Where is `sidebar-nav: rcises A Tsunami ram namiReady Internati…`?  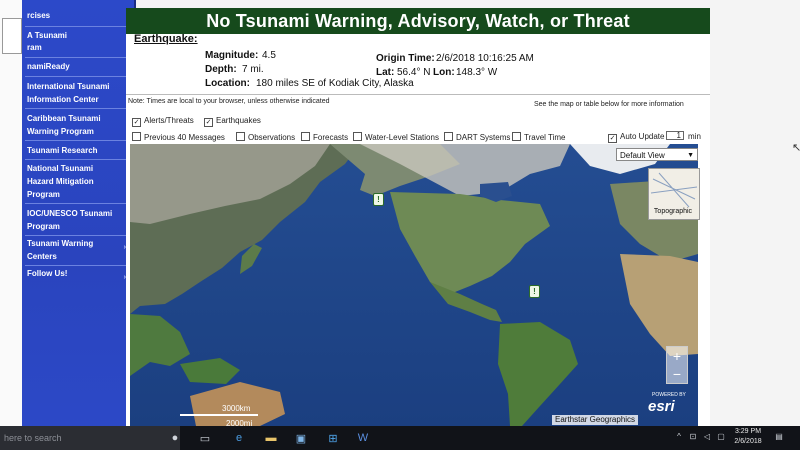 sidebar-nav: rcises A Tsunami ram namiReady Internati… is located at coordinates (79, 218).